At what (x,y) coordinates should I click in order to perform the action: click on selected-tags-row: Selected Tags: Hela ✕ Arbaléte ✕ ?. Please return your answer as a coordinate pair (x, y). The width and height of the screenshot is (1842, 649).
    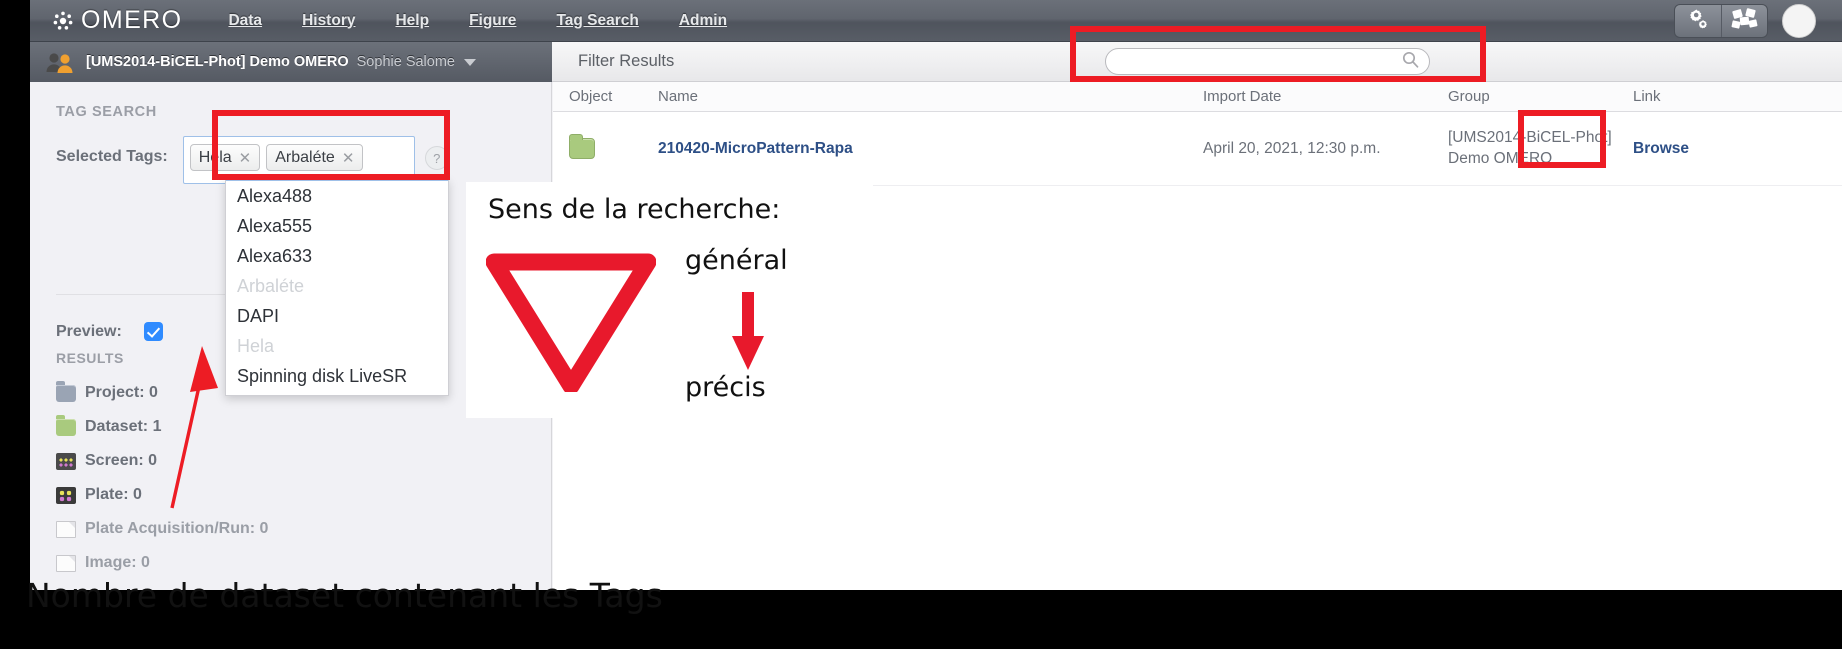
    Looking at the image, I should click on (303, 160).